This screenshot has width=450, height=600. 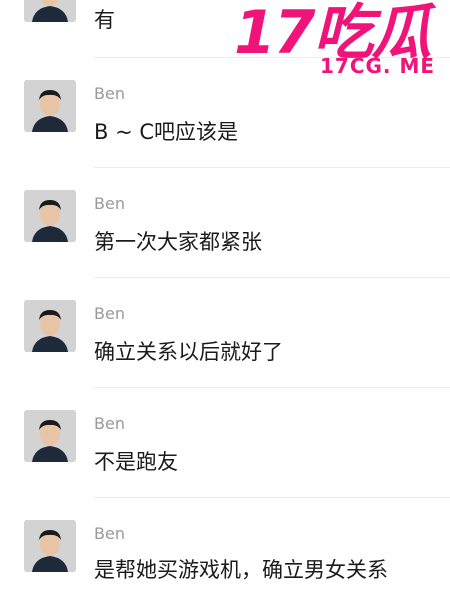 I want to click on message-text: 是帮她买游戏机，确立男女关系, so click(x=241, y=570).